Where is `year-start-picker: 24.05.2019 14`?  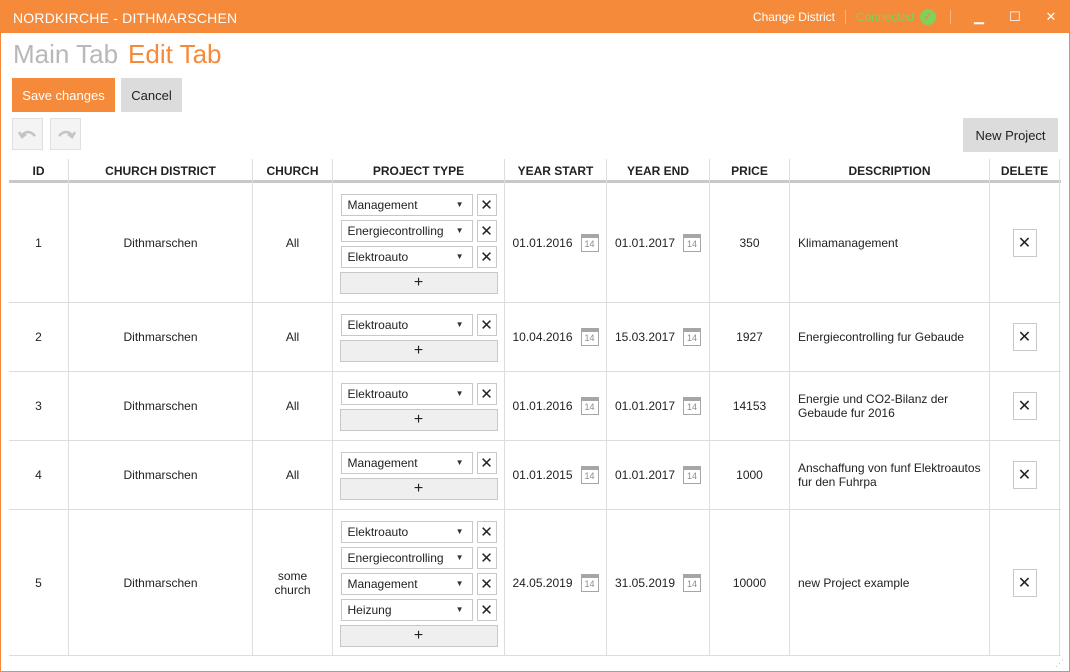
year-start-picker: 24.05.2019 14 is located at coordinates (555, 582).